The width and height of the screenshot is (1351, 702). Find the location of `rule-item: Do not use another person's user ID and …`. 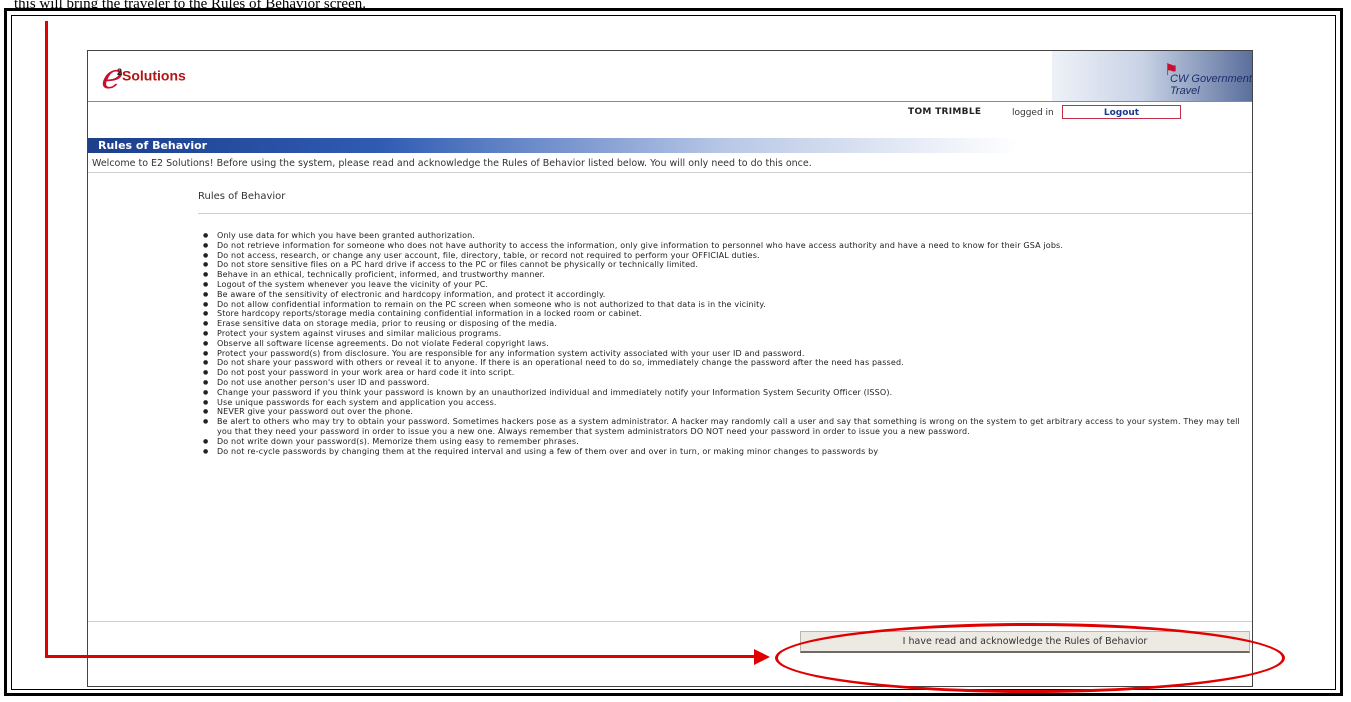

rule-item: Do not use another person's user ID and … is located at coordinates (723, 383).